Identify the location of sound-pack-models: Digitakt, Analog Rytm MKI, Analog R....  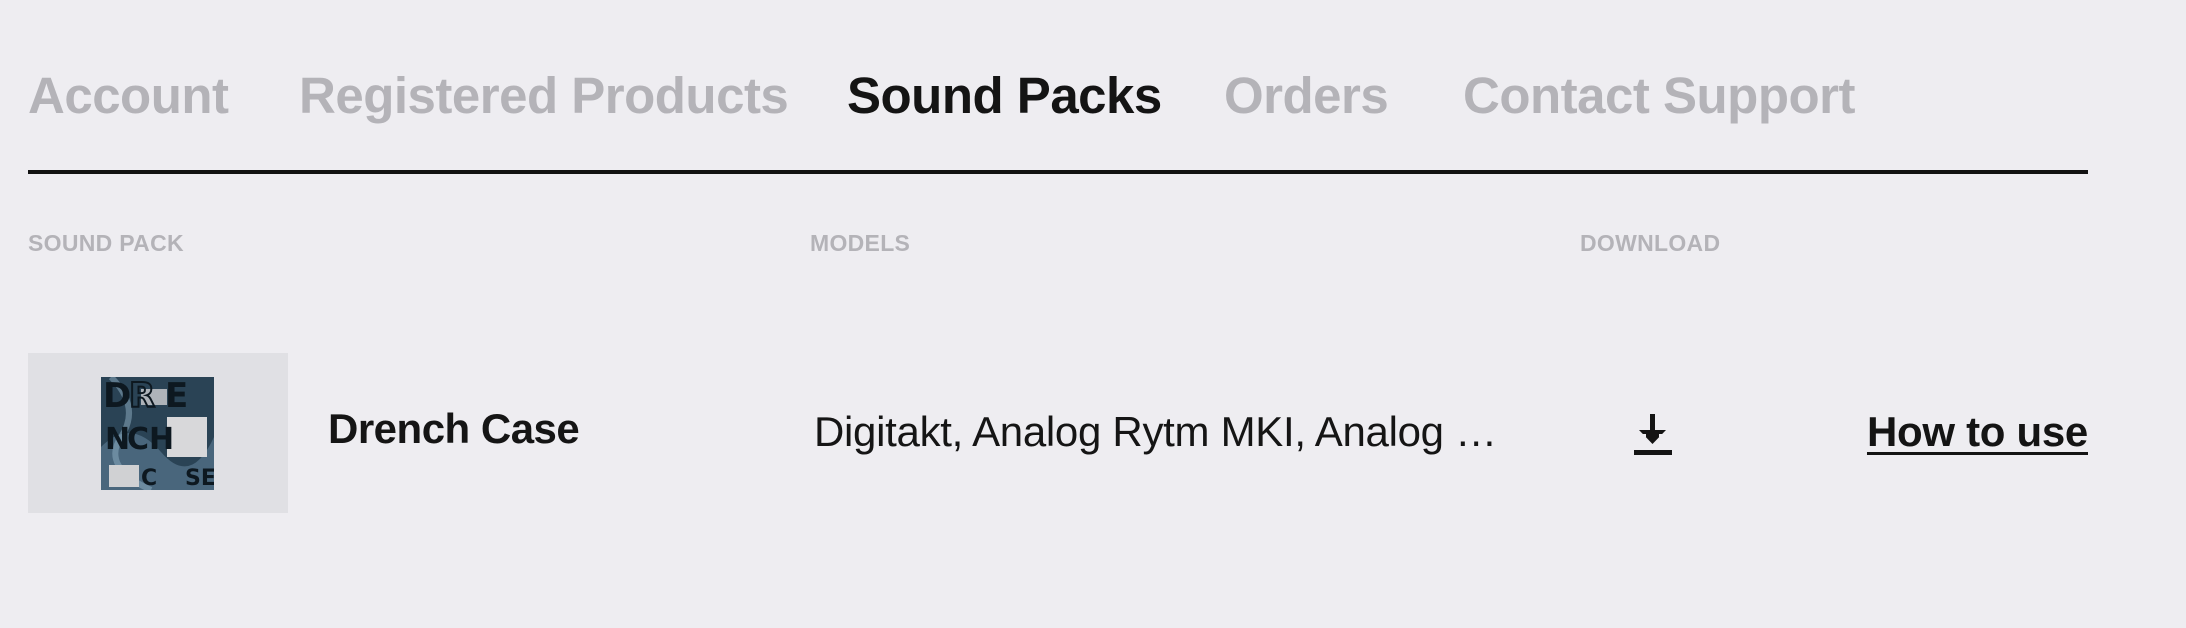
(1164, 431).